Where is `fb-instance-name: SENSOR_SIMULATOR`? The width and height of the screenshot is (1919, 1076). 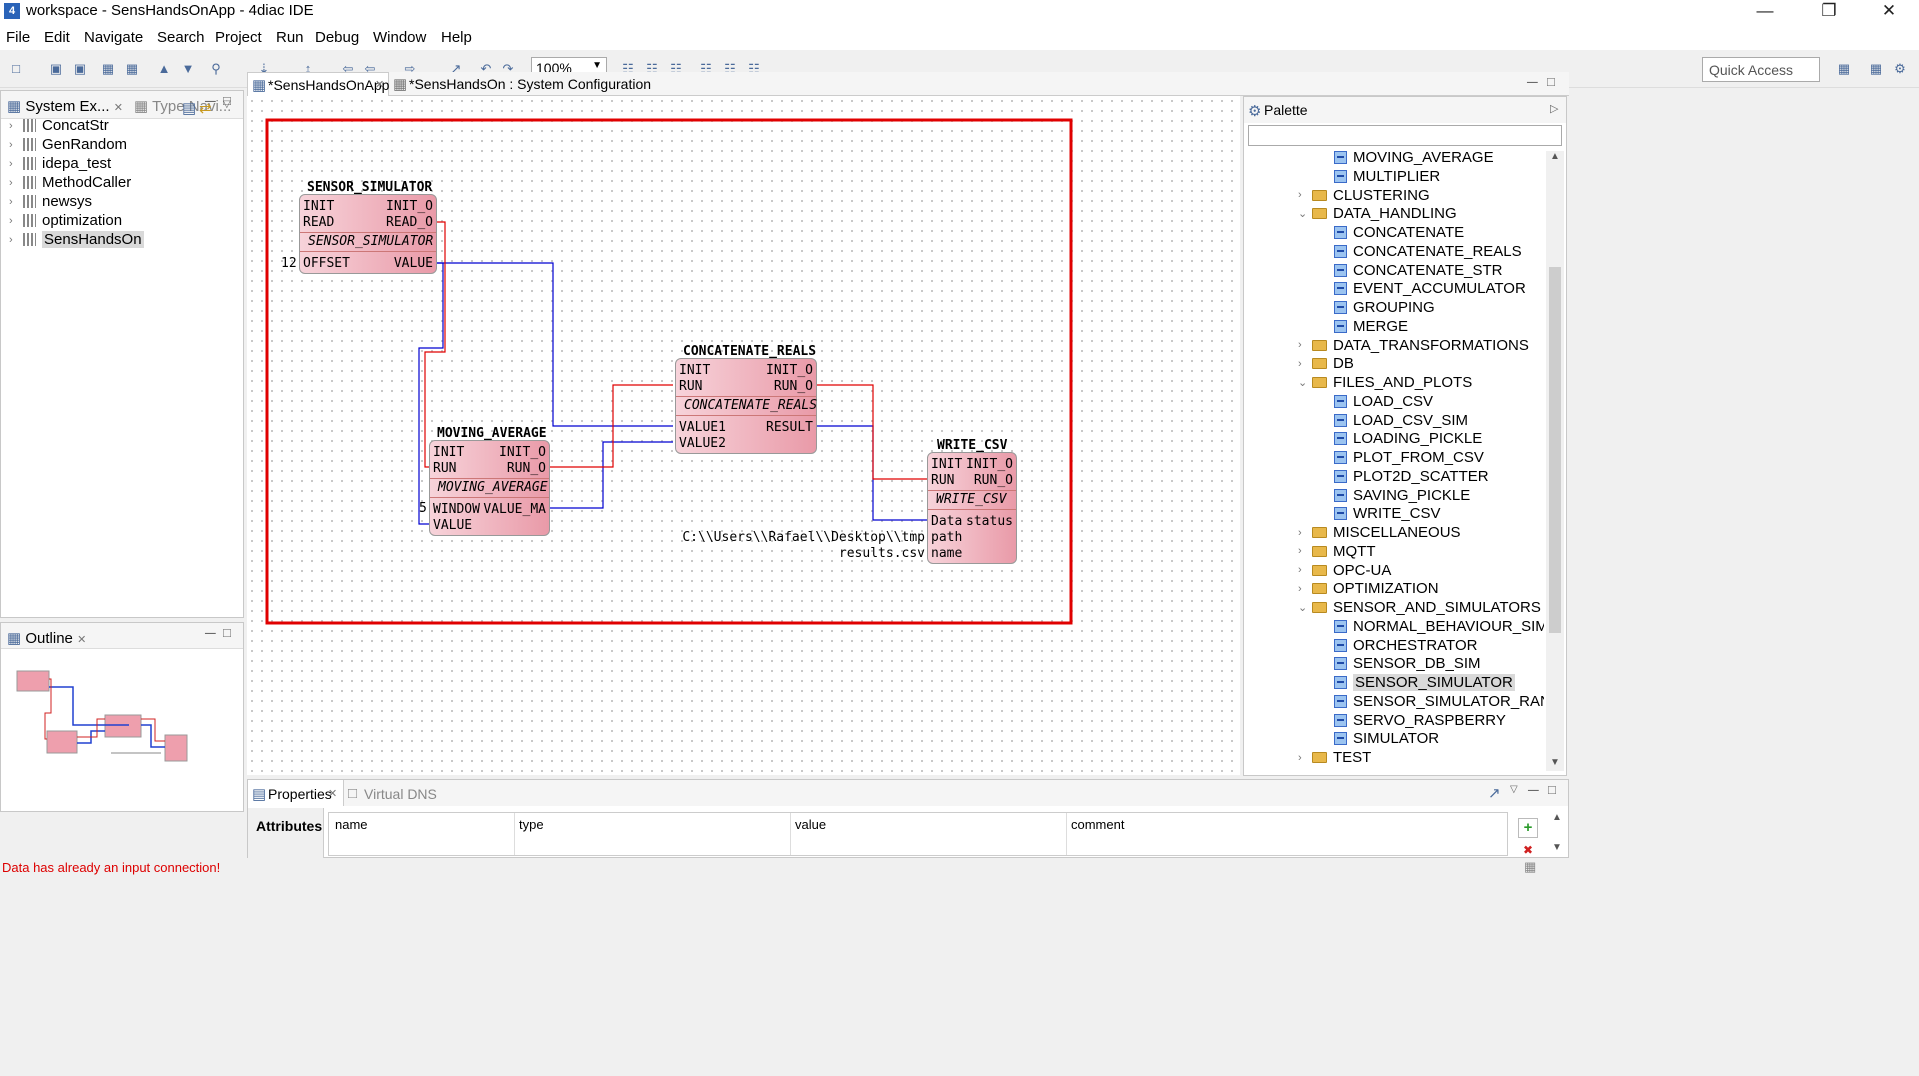
fb-instance-name: SENSOR_SIMULATOR is located at coordinates (369, 187).